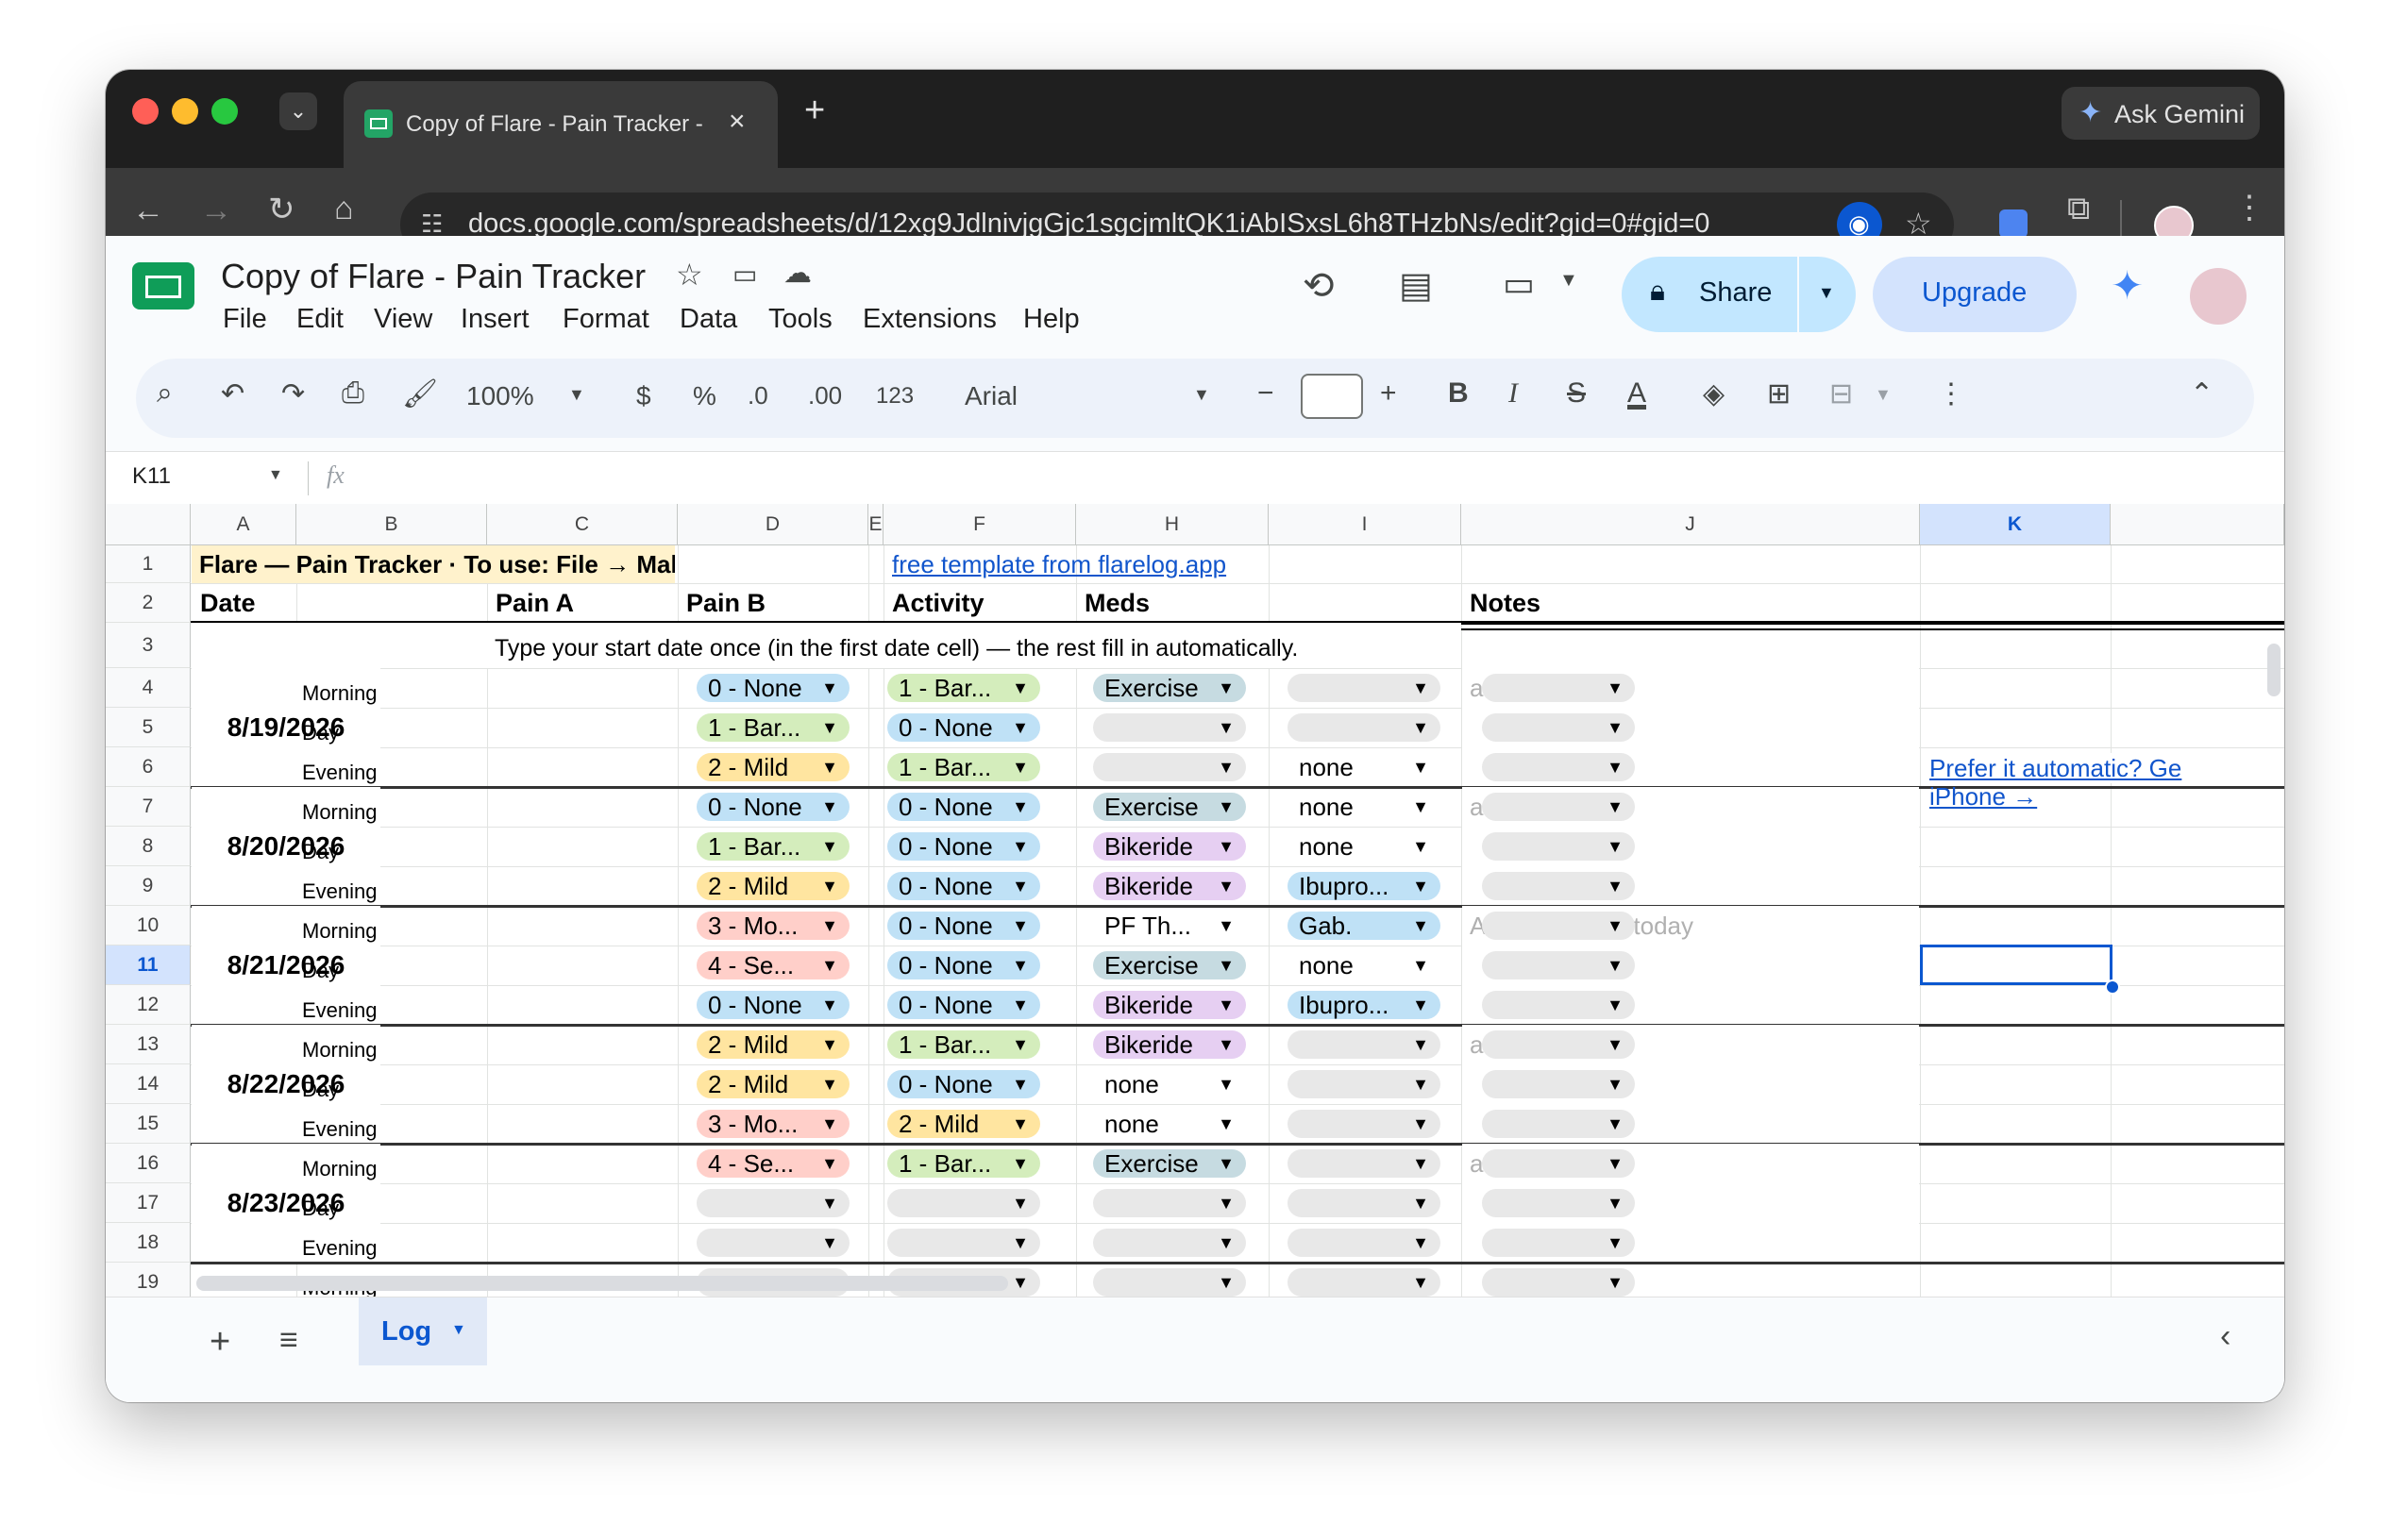 This screenshot has height=1540, width=2390. Describe the element at coordinates (344, 209) in the screenshot. I see `home-icon: ⌂` at that location.